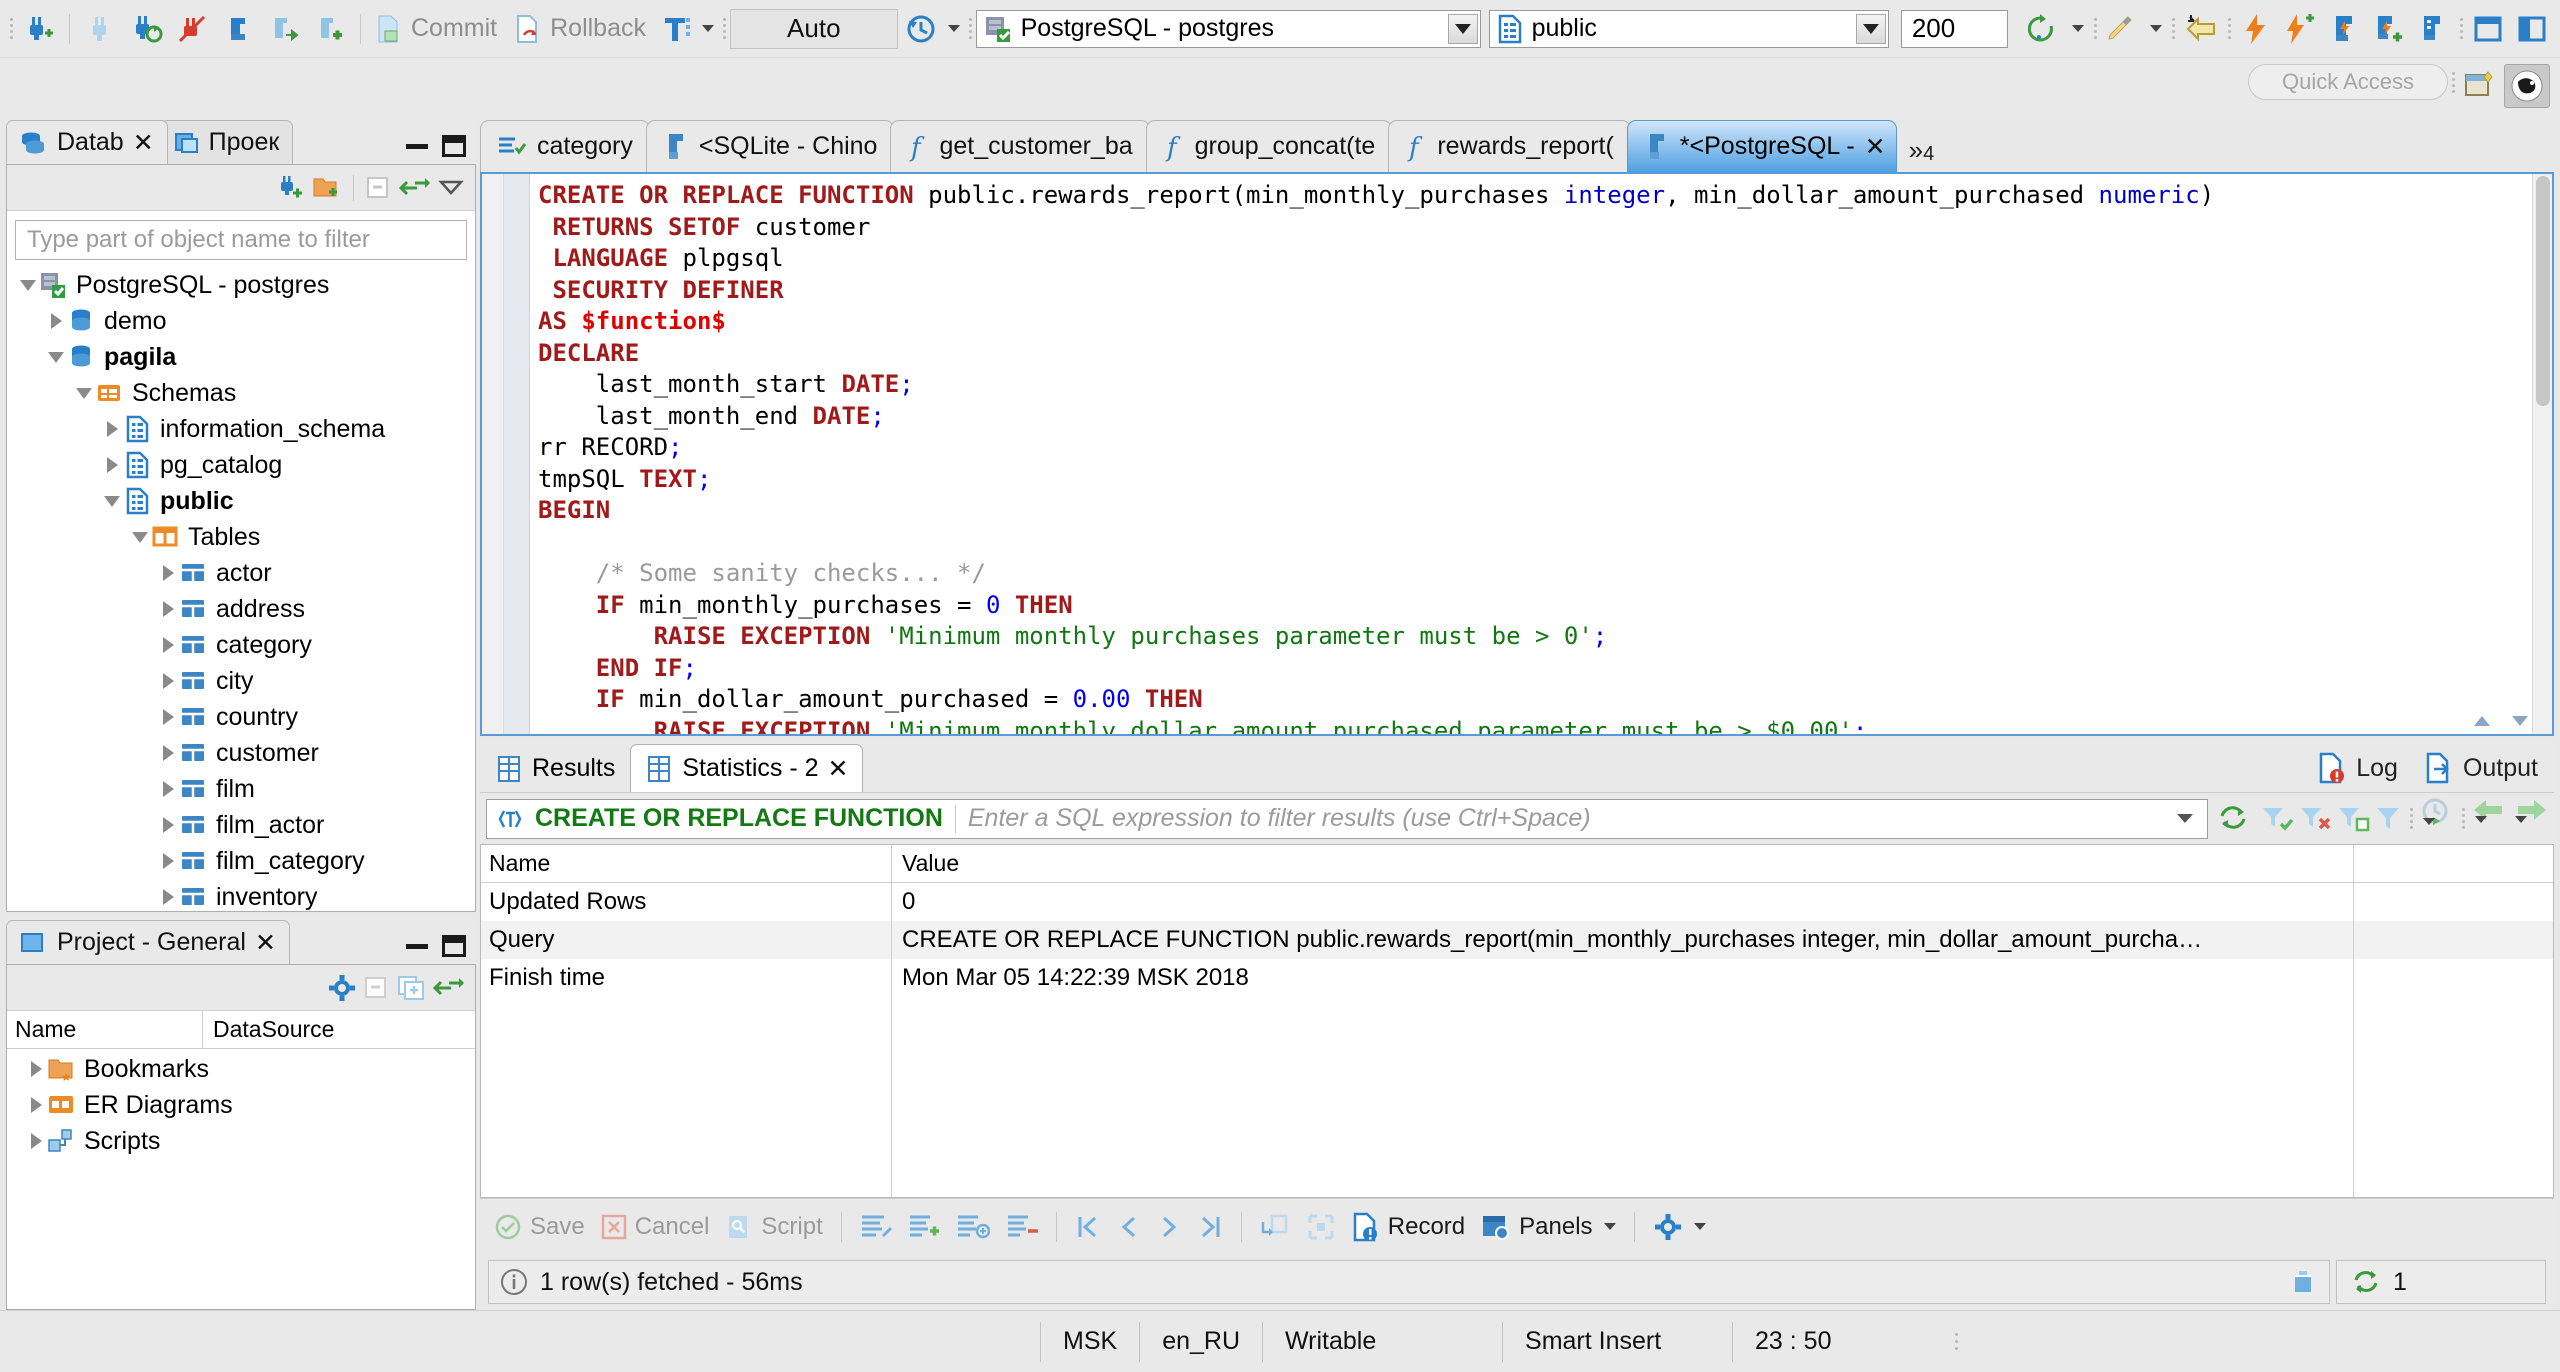 The height and width of the screenshot is (1372, 2560). Describe the element at coordinates (1269, 146) in the screenshot. I see `editor-tab-3: f group_concat(te` at that location.